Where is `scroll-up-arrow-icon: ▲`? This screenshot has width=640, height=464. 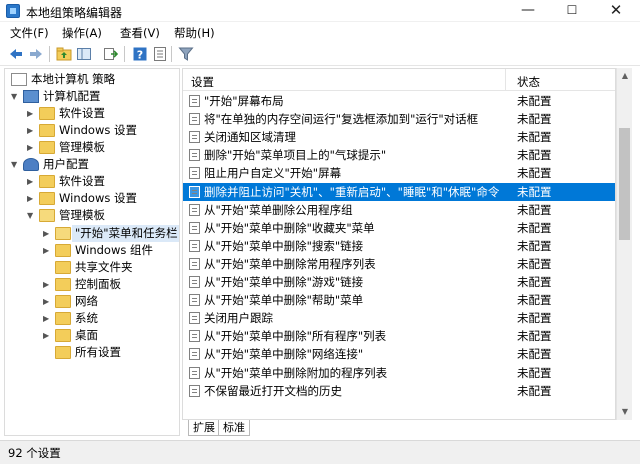 scroll-up-arrow-icon: ▲ is located at coordinates (625, 76).